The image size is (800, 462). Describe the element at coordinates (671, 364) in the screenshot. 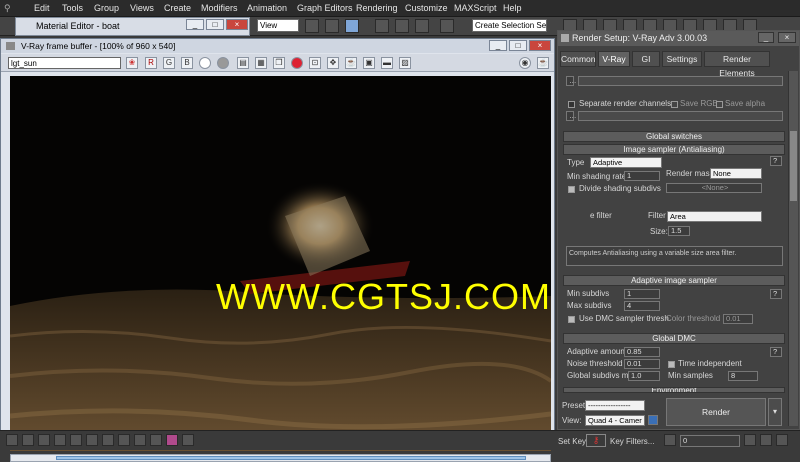

I see `time-independent-checkbox` at that location.